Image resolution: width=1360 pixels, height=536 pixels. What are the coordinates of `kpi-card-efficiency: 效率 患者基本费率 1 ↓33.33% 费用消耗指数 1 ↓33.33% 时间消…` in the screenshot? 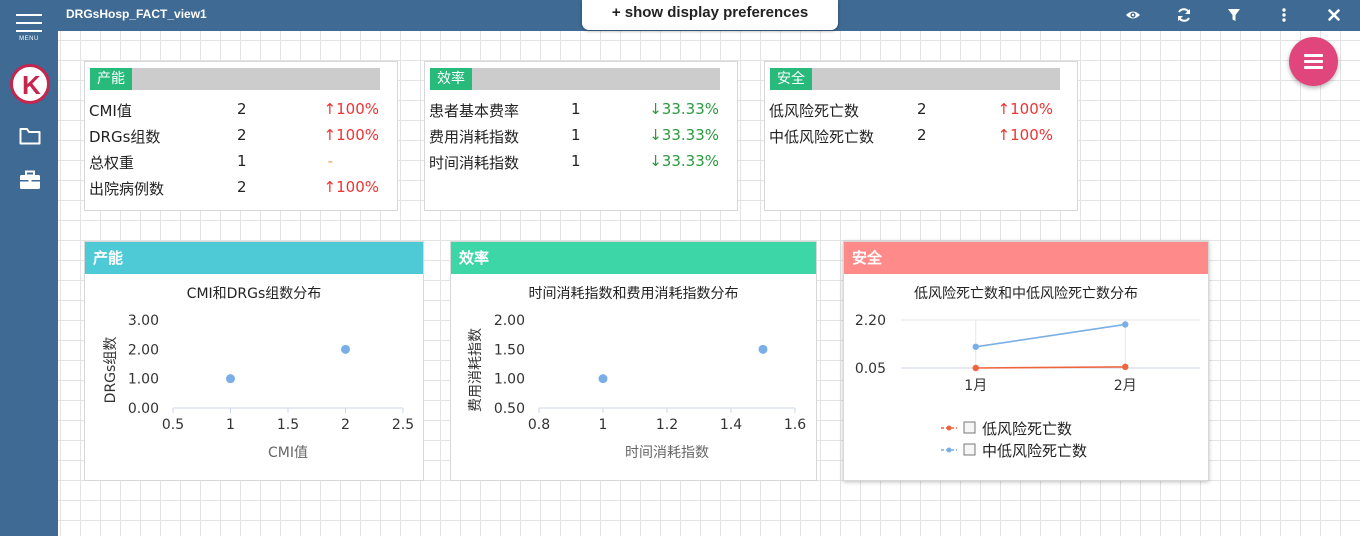 It's located at (581, 136).